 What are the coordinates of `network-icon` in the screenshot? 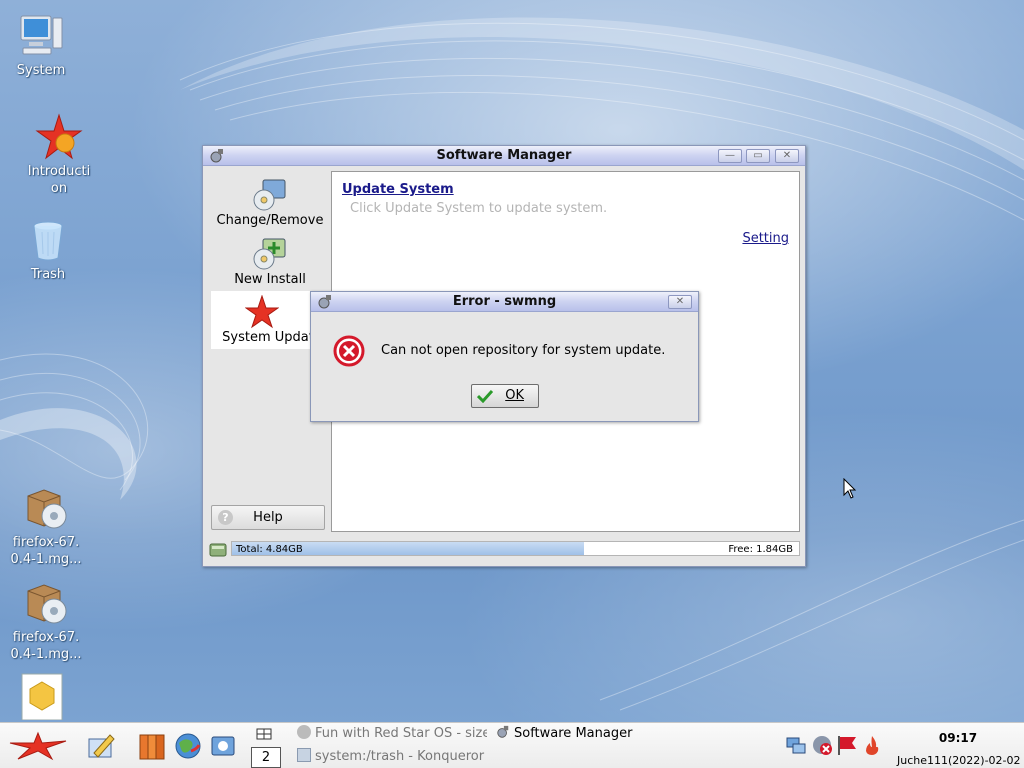 It's located at (796, 745).